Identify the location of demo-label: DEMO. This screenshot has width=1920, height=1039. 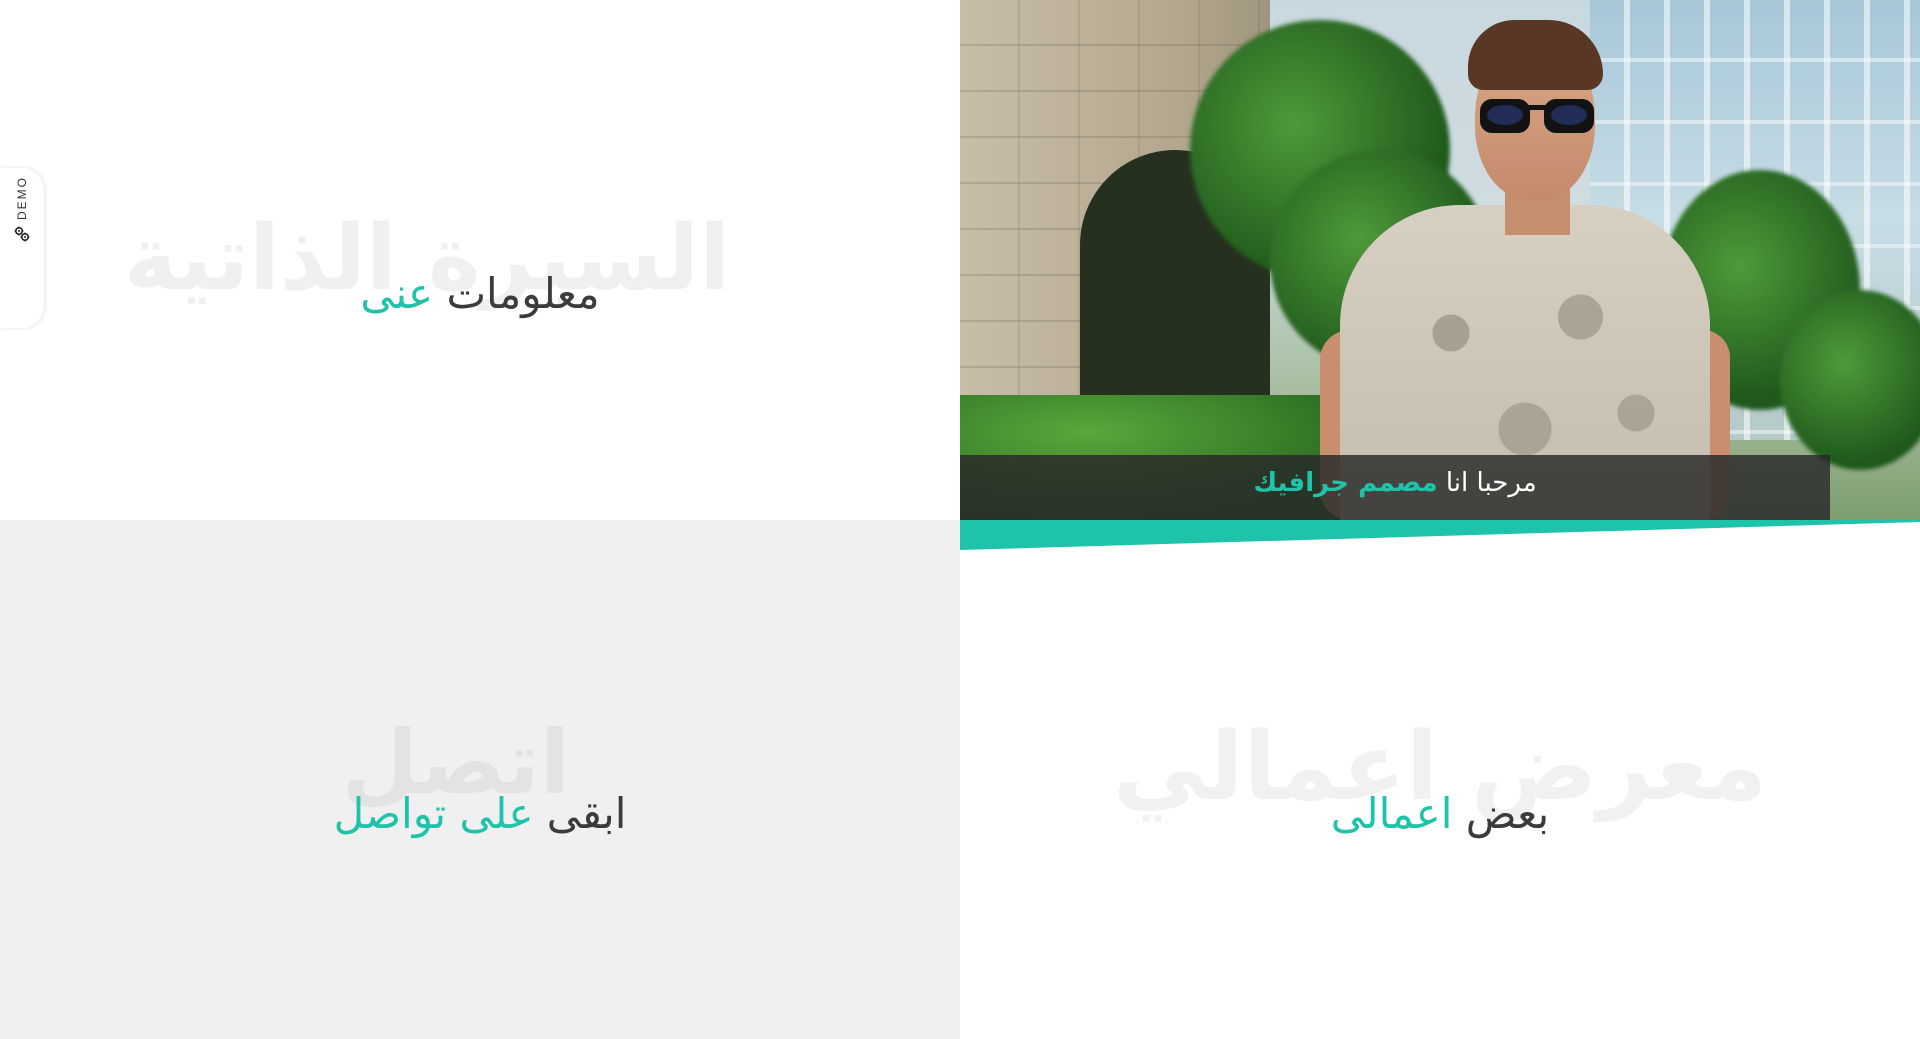
(22, 198).